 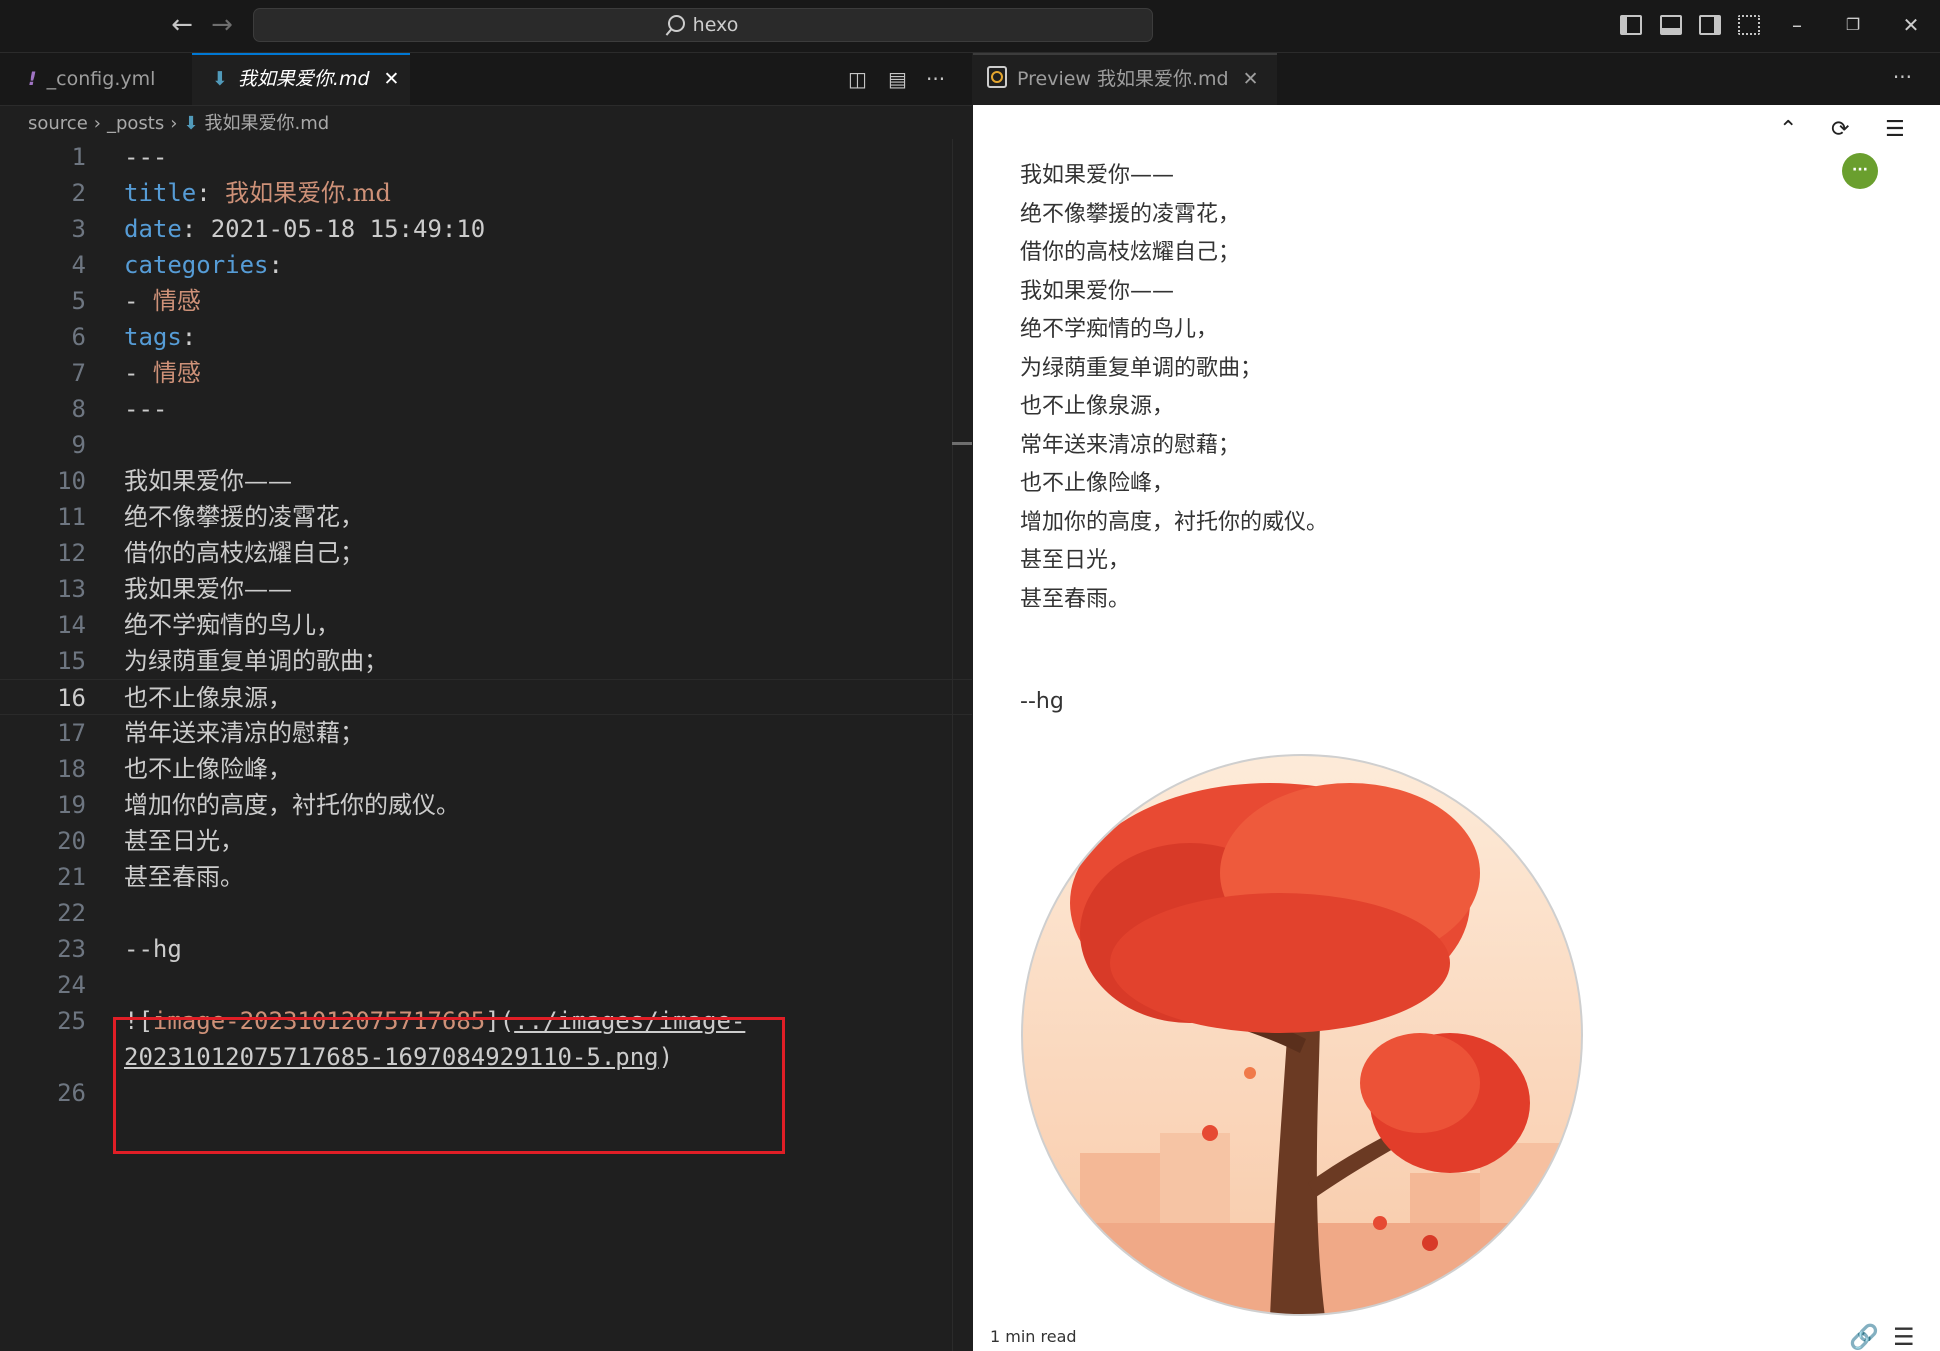 What do you see at coordinates (97, 123) in the screenshot?
I see `chevron-right-icon: ›` at bounding box center [97, 123].